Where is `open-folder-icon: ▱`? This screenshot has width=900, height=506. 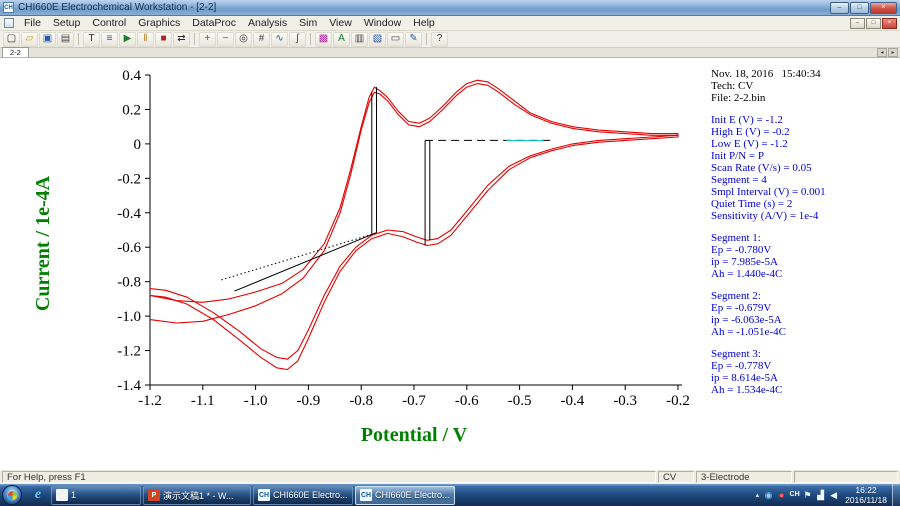 open-folder-icon: ▱ is located at coordinates (29, 39).